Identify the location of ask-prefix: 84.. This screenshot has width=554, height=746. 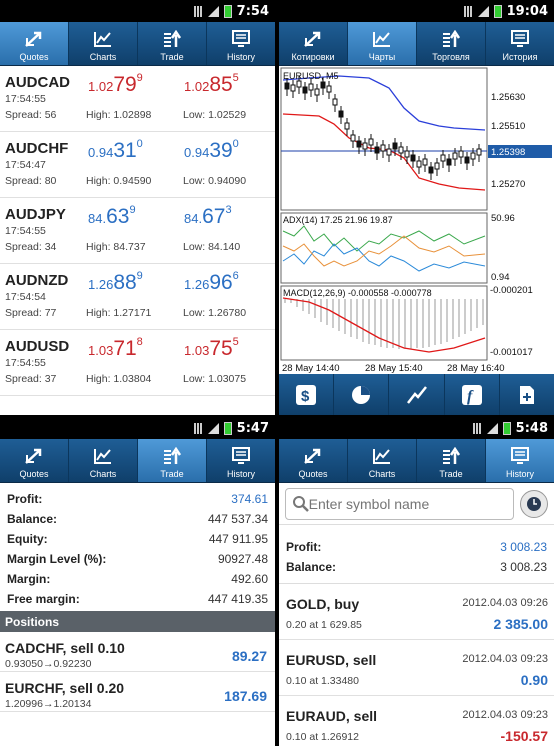
(193, 218).